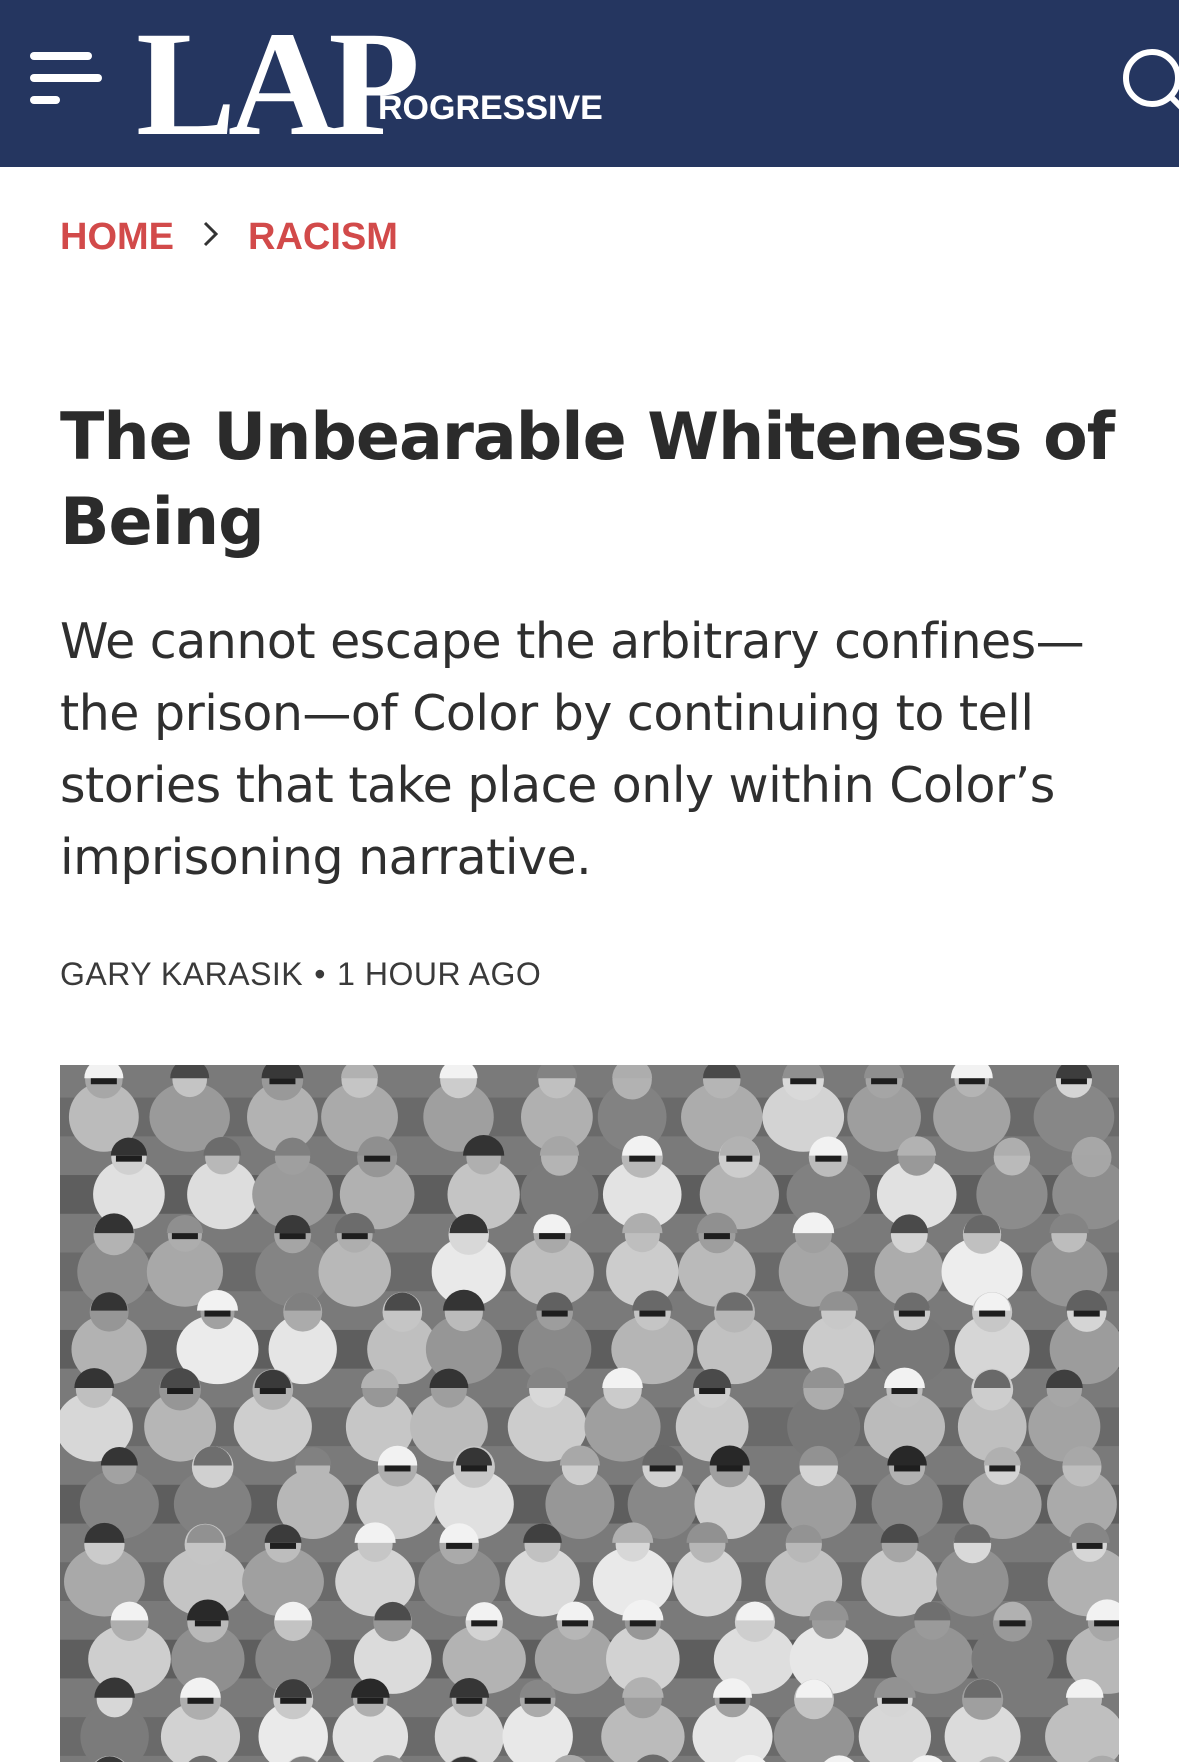  I want to click on breadcrumb-racism-link: RACISM, so click(323, 237).